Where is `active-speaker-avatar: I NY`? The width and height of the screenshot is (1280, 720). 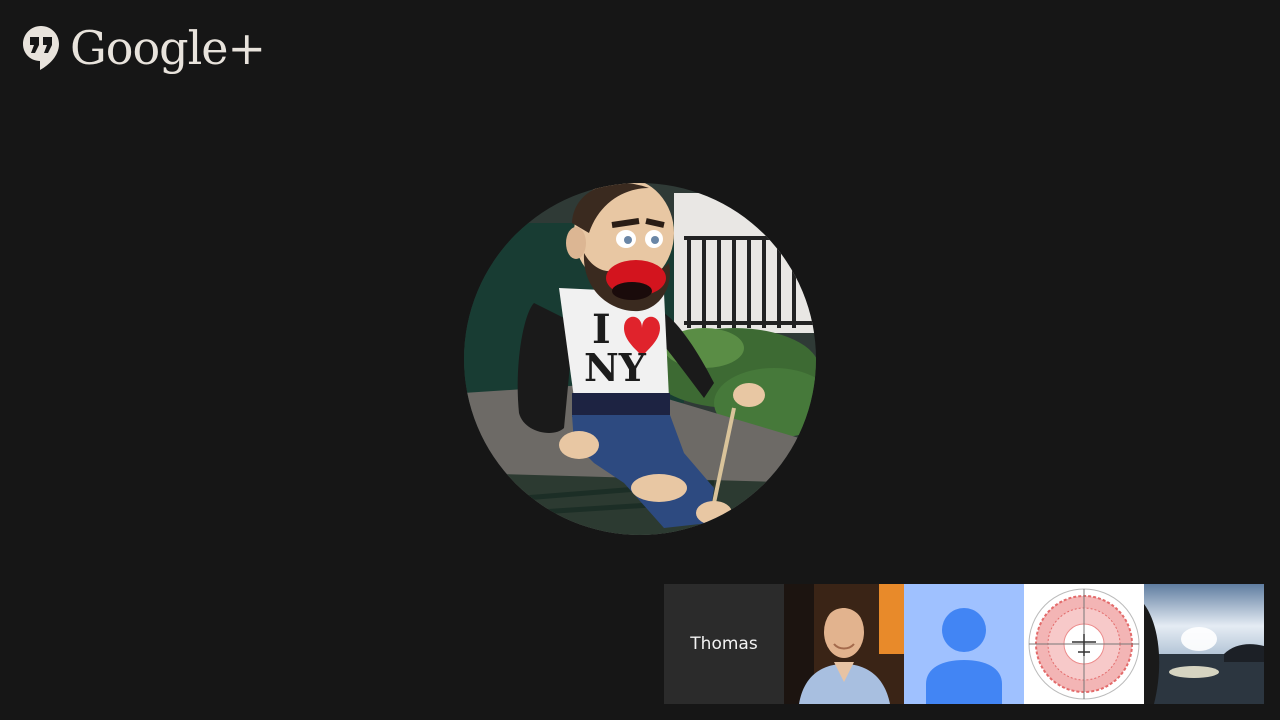
active-speaker-avatar: I NY is located at coordinates (640, 359).